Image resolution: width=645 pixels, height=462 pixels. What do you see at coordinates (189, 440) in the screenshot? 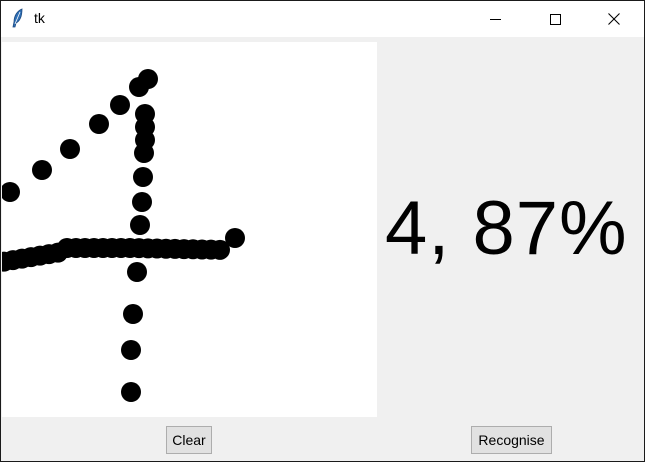
I see `clear-button: Clear` at bounding box center [189, 440].